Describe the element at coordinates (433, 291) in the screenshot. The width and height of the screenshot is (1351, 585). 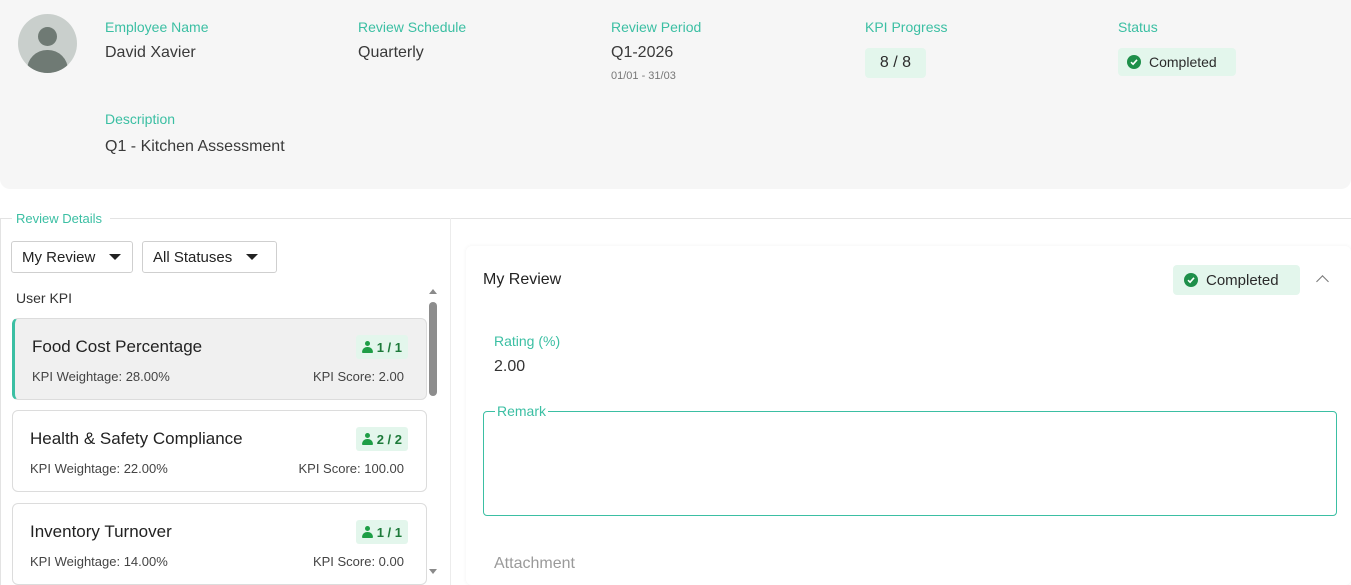
I see `scroll-up-arrow-icon` at that location.